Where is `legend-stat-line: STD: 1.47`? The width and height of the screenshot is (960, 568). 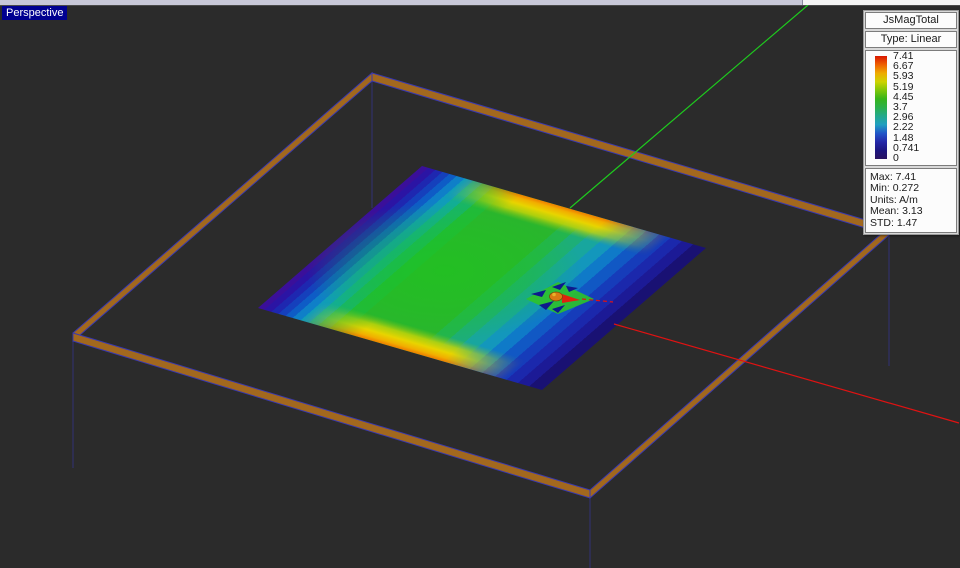 legend-stat-line: STD: 1.47 is located at coordinates (894, 222).